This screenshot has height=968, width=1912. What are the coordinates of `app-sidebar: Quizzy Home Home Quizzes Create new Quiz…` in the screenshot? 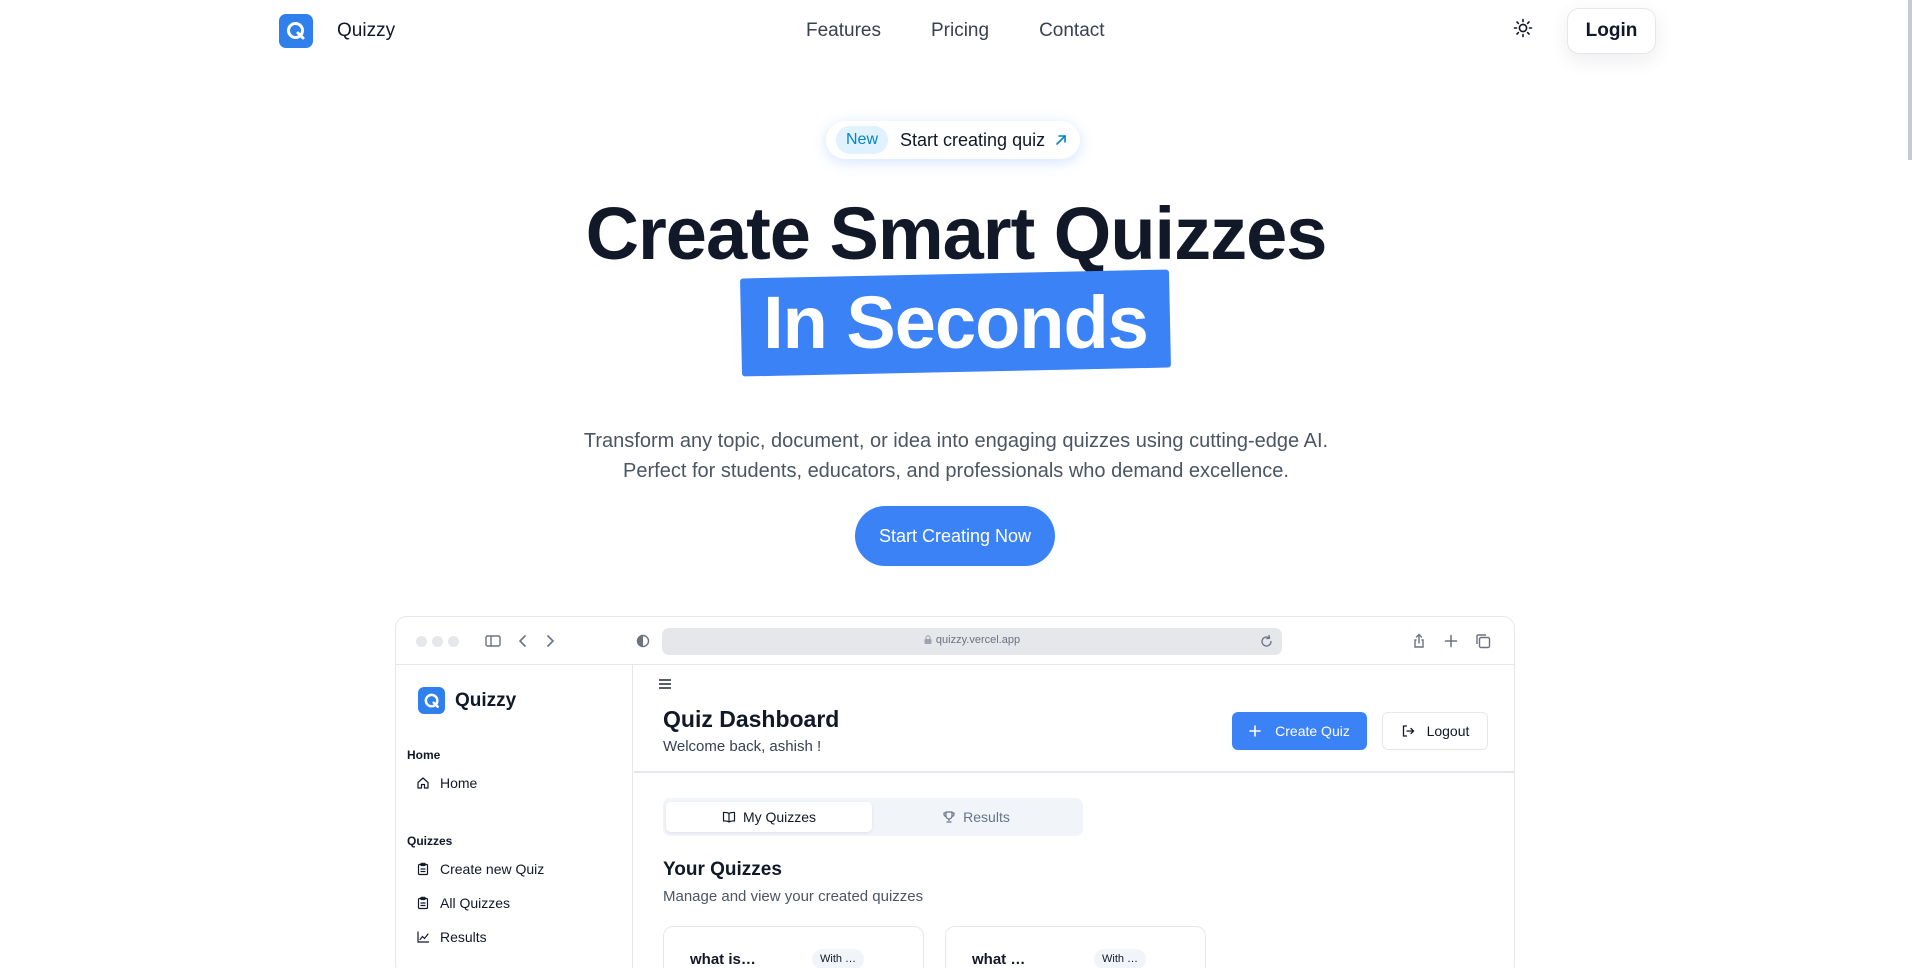 It's located at (514, 816).